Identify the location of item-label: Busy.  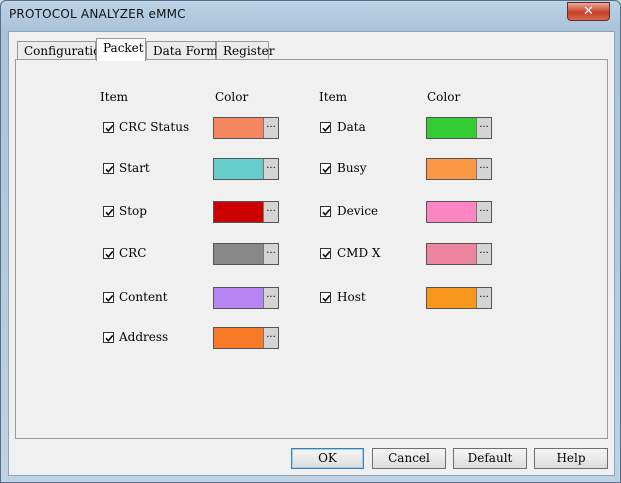
(352, 168).